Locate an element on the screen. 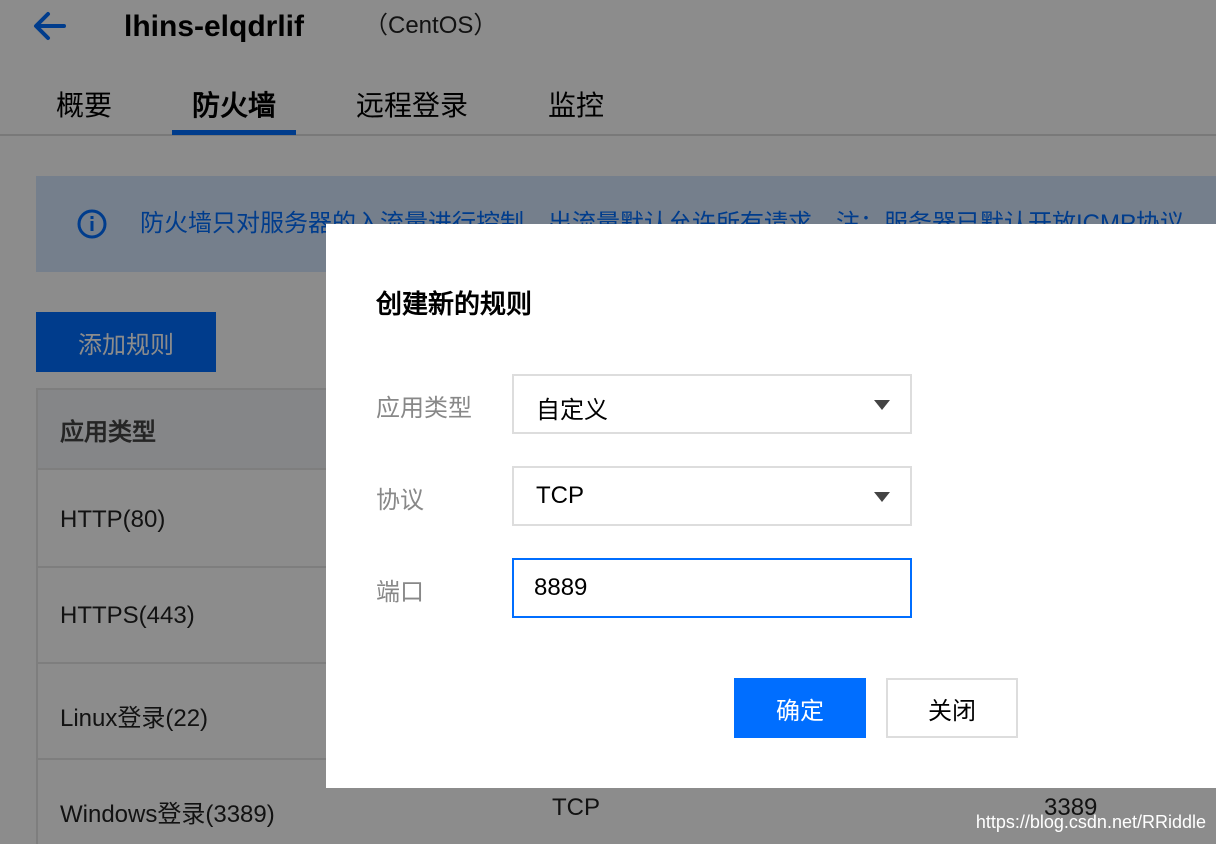 The height and width of the screenshot is (844, 1216). watermark: https://blog.csdn.net/RRiddle is located at coordinates (1090, 822).